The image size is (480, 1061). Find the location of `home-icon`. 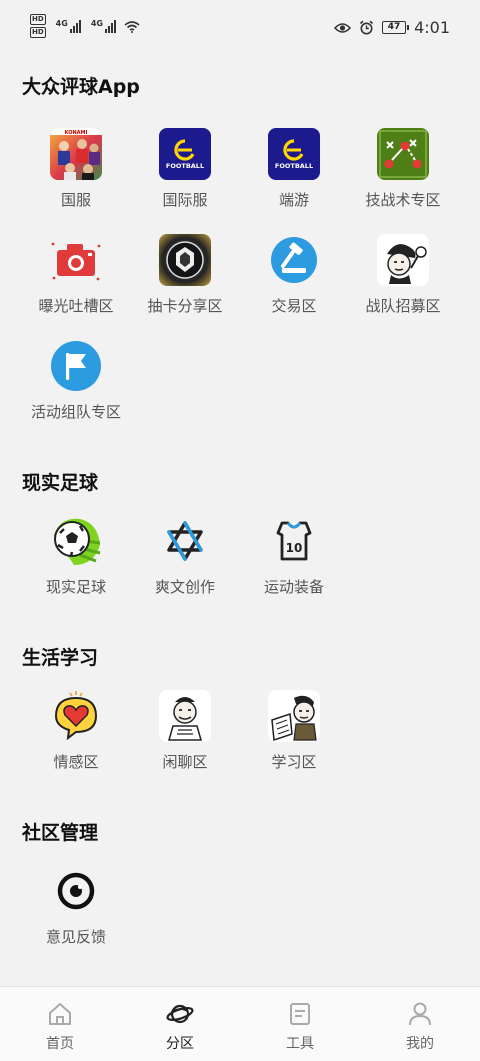

home-icon is located at coordinates (60, 1014).